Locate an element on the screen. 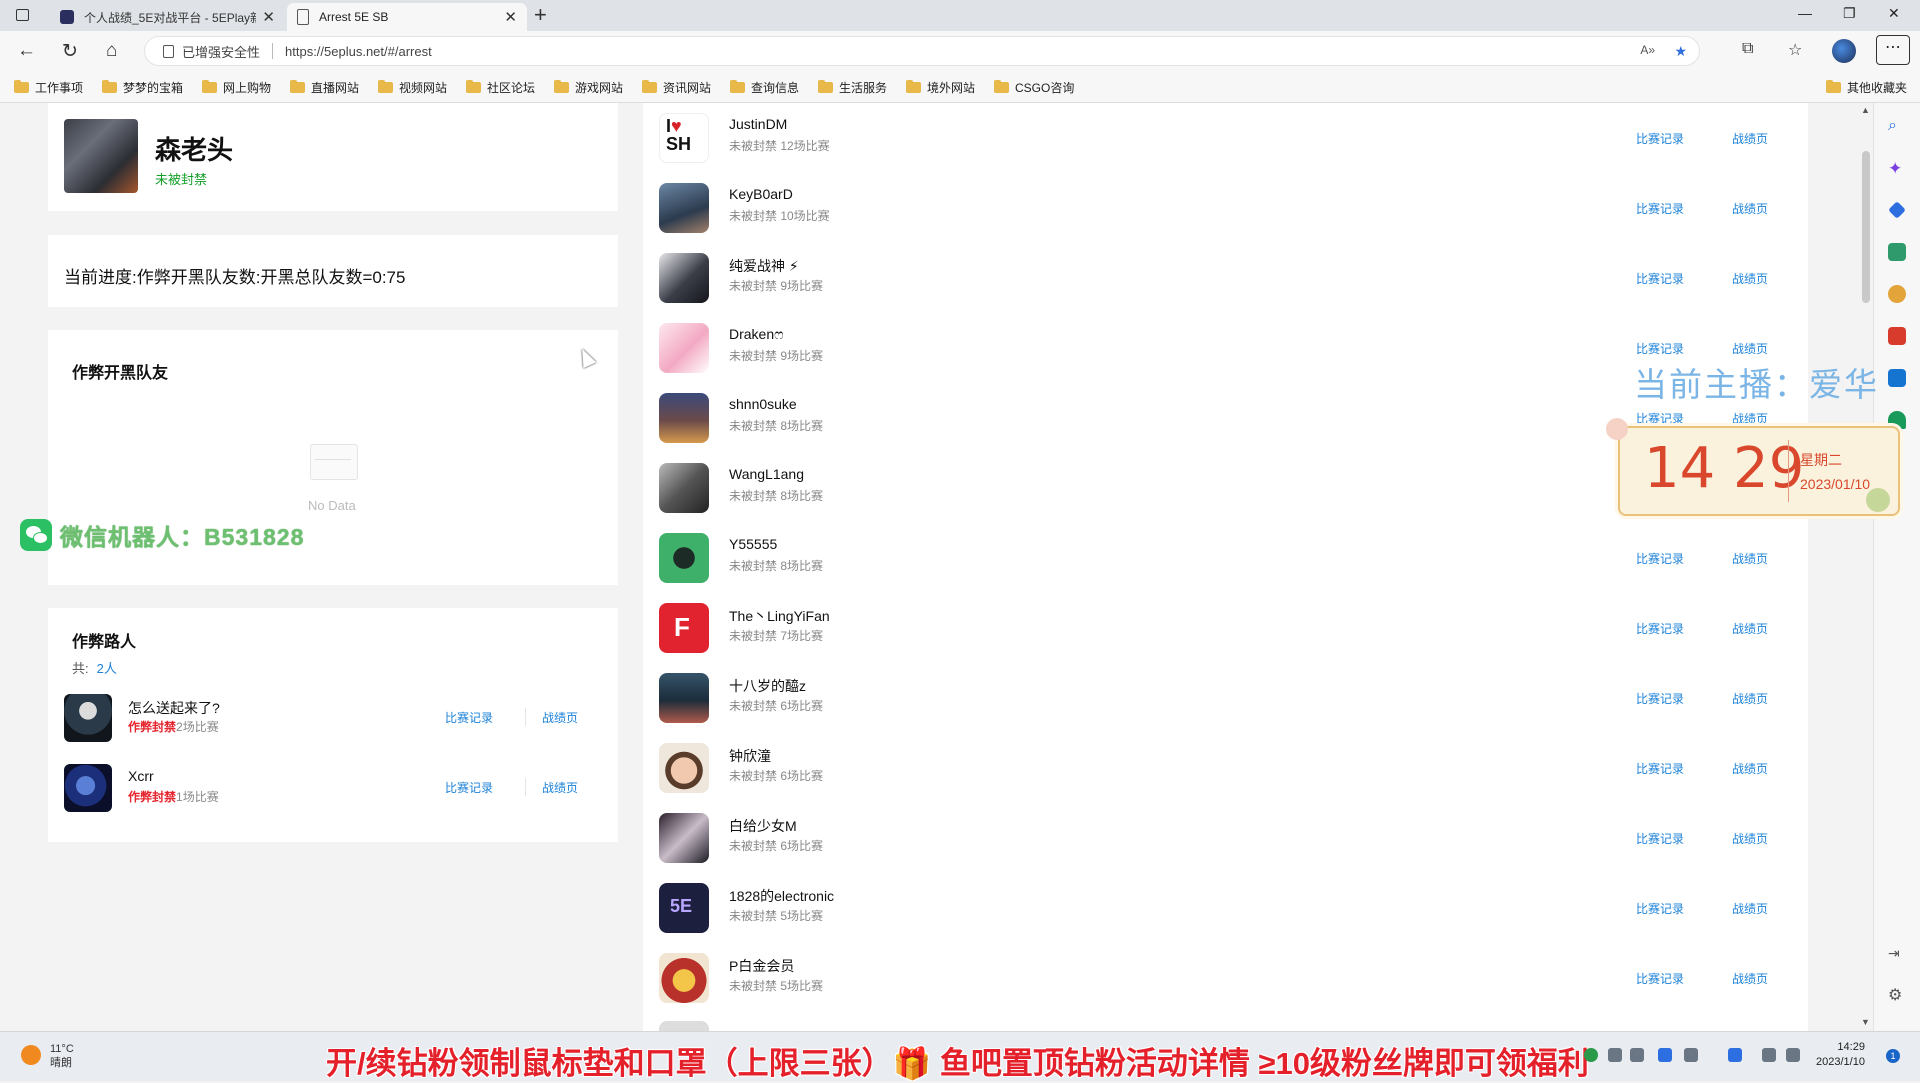 The image size is (1920, 1083). bookmark-folder: 查询信息 is located at coordinates (764, 87).